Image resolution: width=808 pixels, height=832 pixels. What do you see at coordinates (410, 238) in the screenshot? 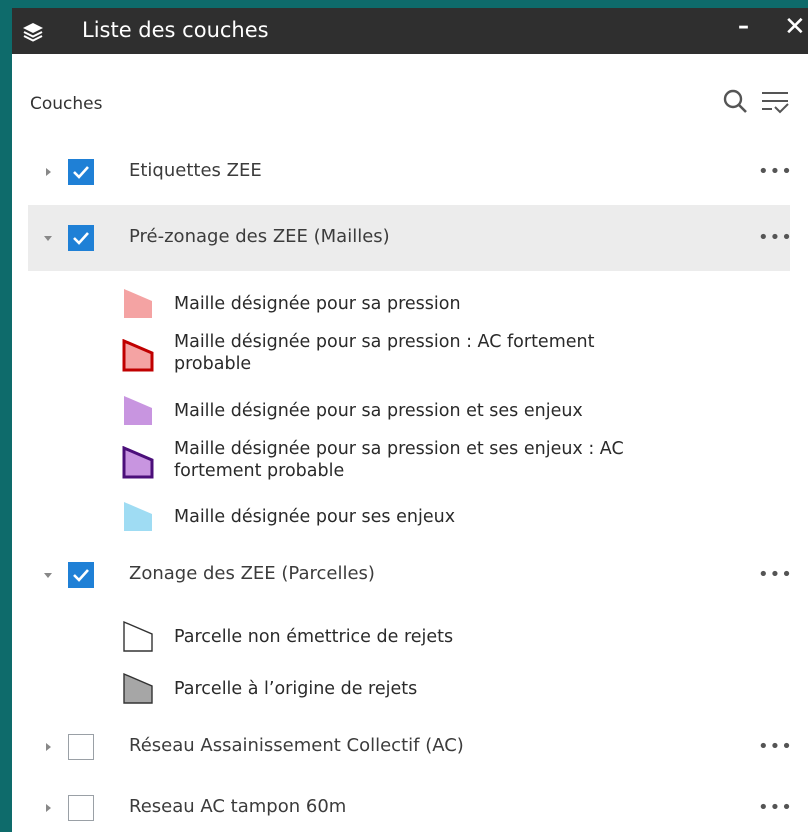
I see `layer-row: Pré-zonage des ZEE (Mailles) •••` at bounding box center [410, 238].